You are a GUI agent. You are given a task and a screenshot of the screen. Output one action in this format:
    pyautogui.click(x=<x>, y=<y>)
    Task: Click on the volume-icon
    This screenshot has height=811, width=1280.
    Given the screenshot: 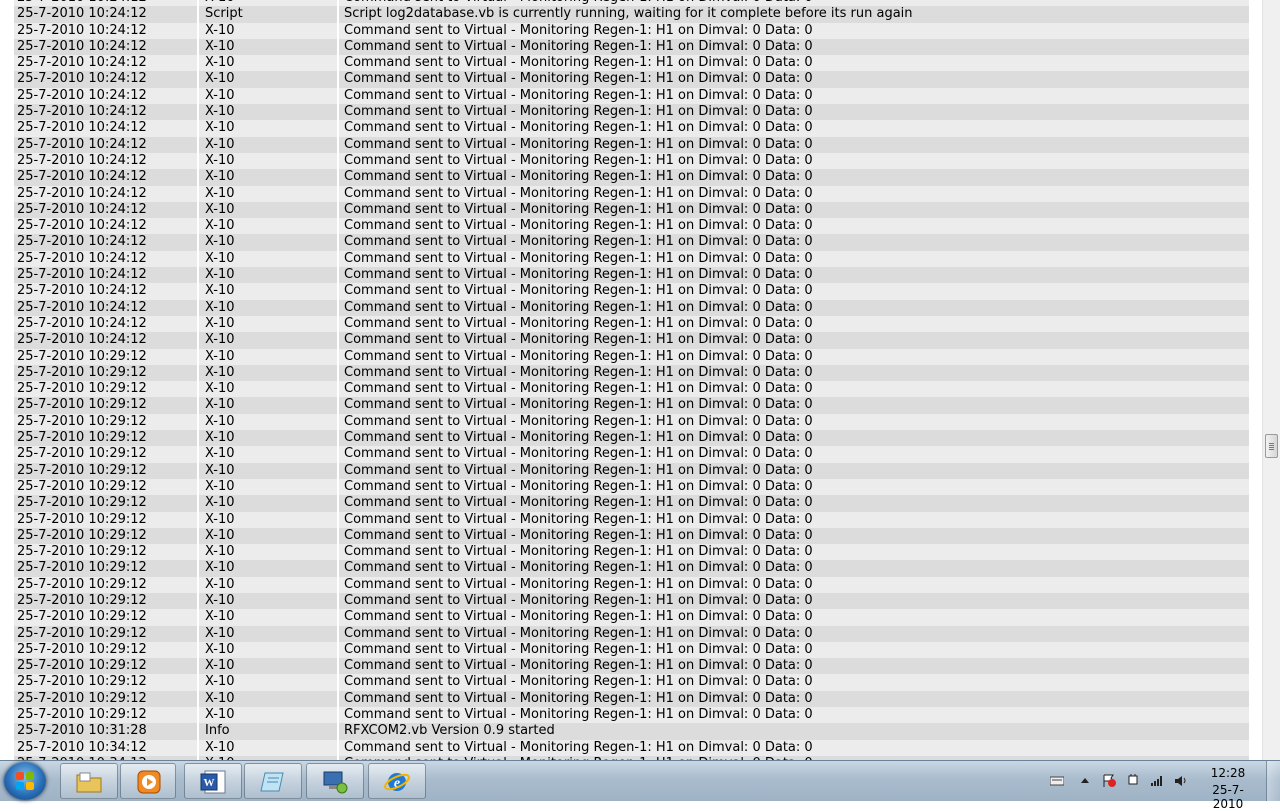 What is the action you would take?
    pyautogui.click(x=1181, y=780)
    